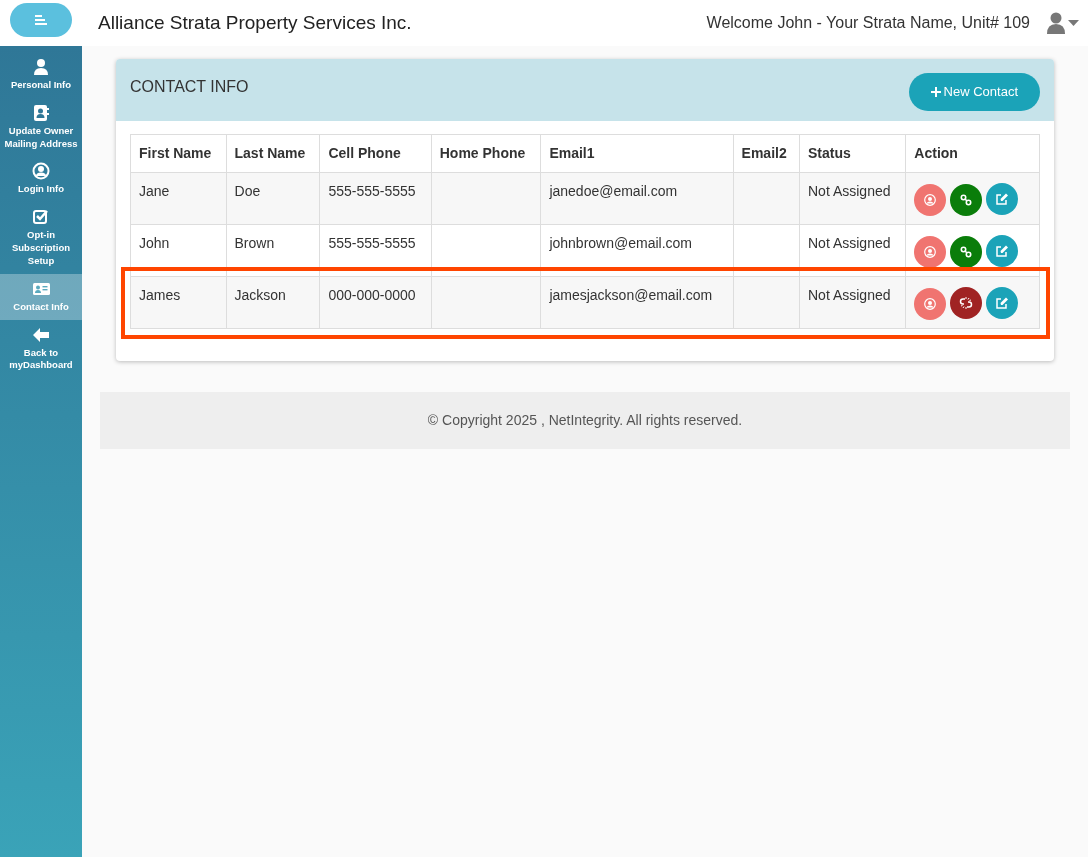 The width and height of the screenshot is (1088, 857). I want to click on copyright-text: © Copyright 2025 , NetIntegrity. All rights reserved., so click(585, 420).